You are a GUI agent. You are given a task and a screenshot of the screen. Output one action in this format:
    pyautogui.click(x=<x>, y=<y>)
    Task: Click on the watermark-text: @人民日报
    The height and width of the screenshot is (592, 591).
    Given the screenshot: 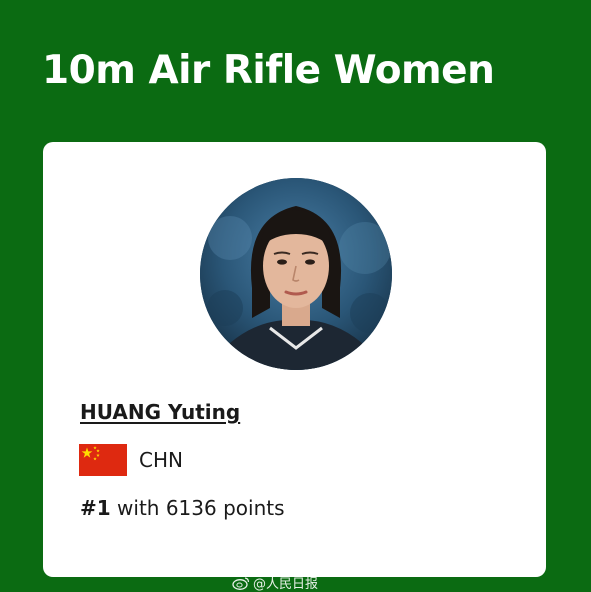 What is the action you would take?
    pyautogui.click(x=286, y=584)
    